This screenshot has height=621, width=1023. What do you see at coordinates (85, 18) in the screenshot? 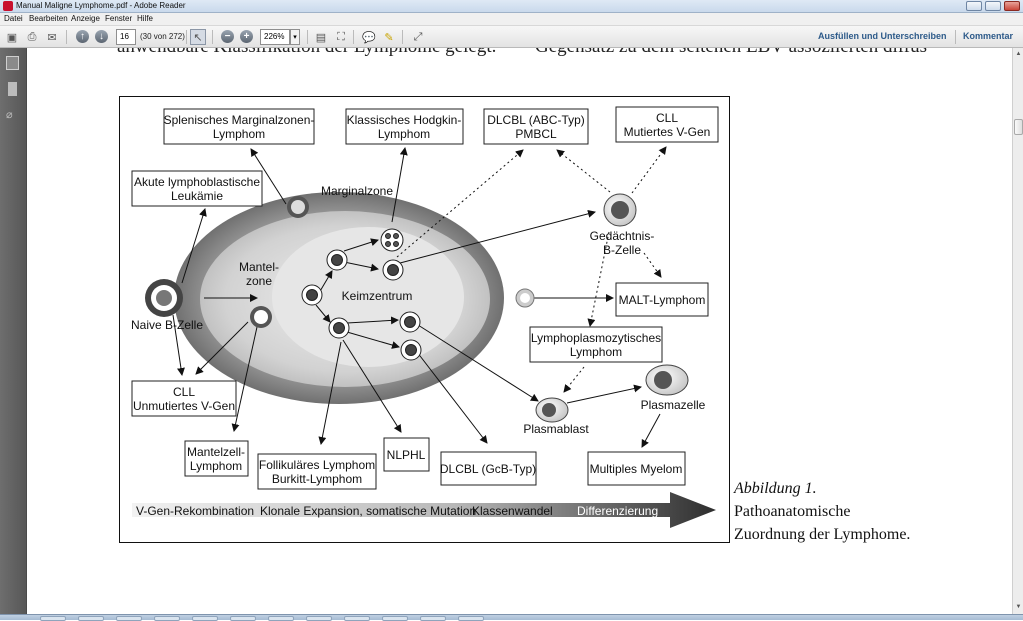
I see `menu-anzeige: Anzeige` at bounding box center [85, 18].